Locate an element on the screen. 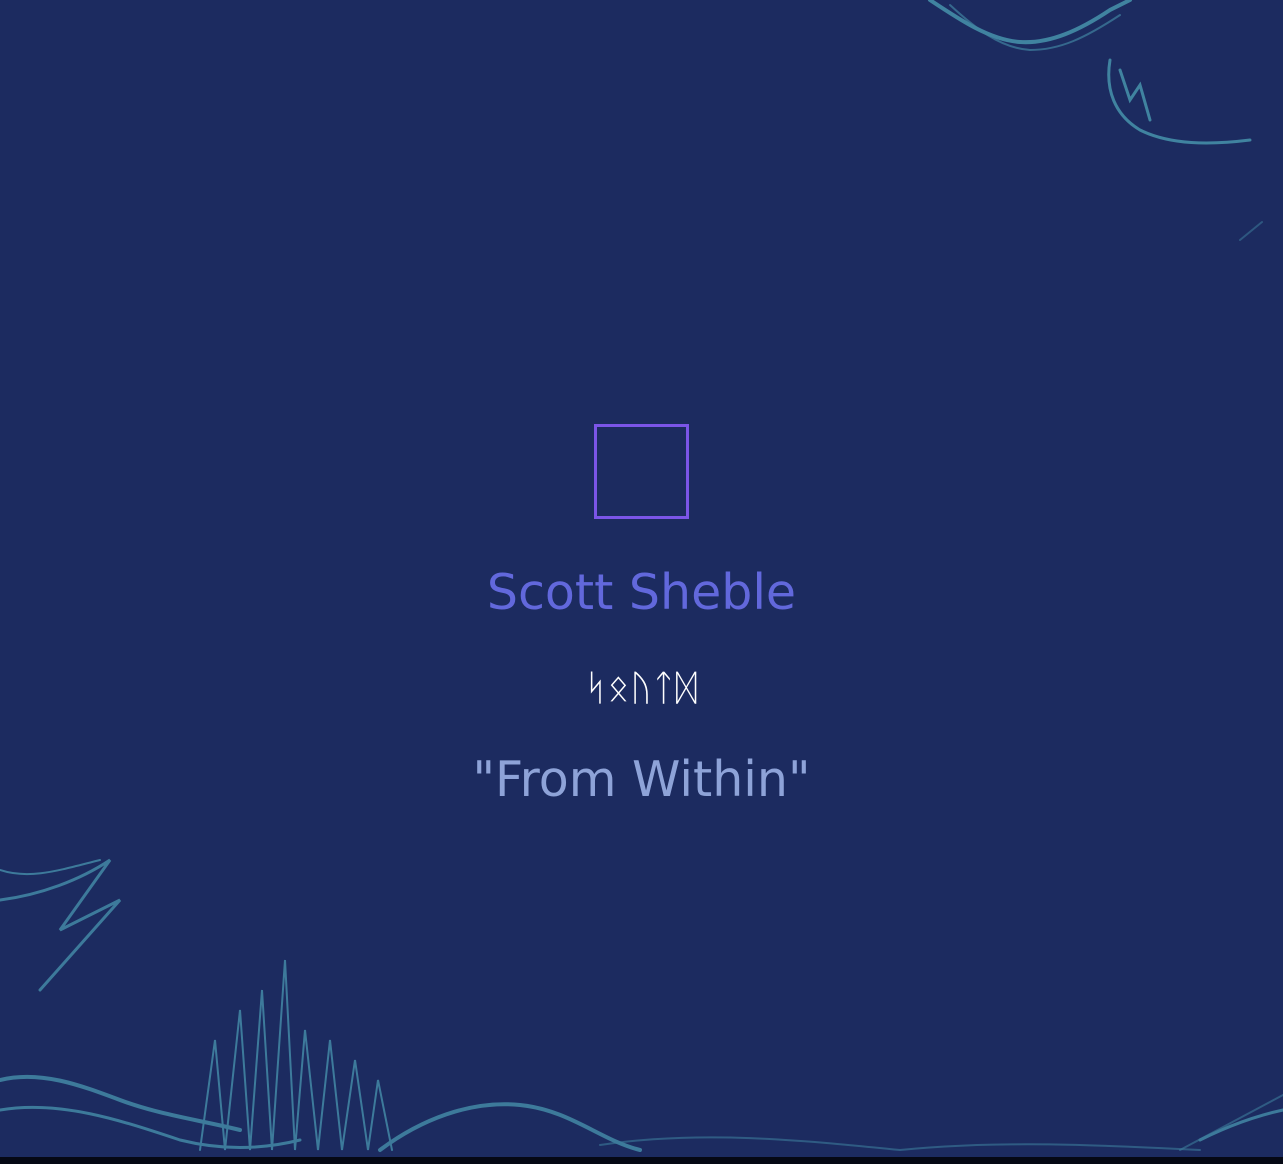 The height and width of the screenshot is (1164, 1283). square-outline-icon is located at coordinates (641, 471).